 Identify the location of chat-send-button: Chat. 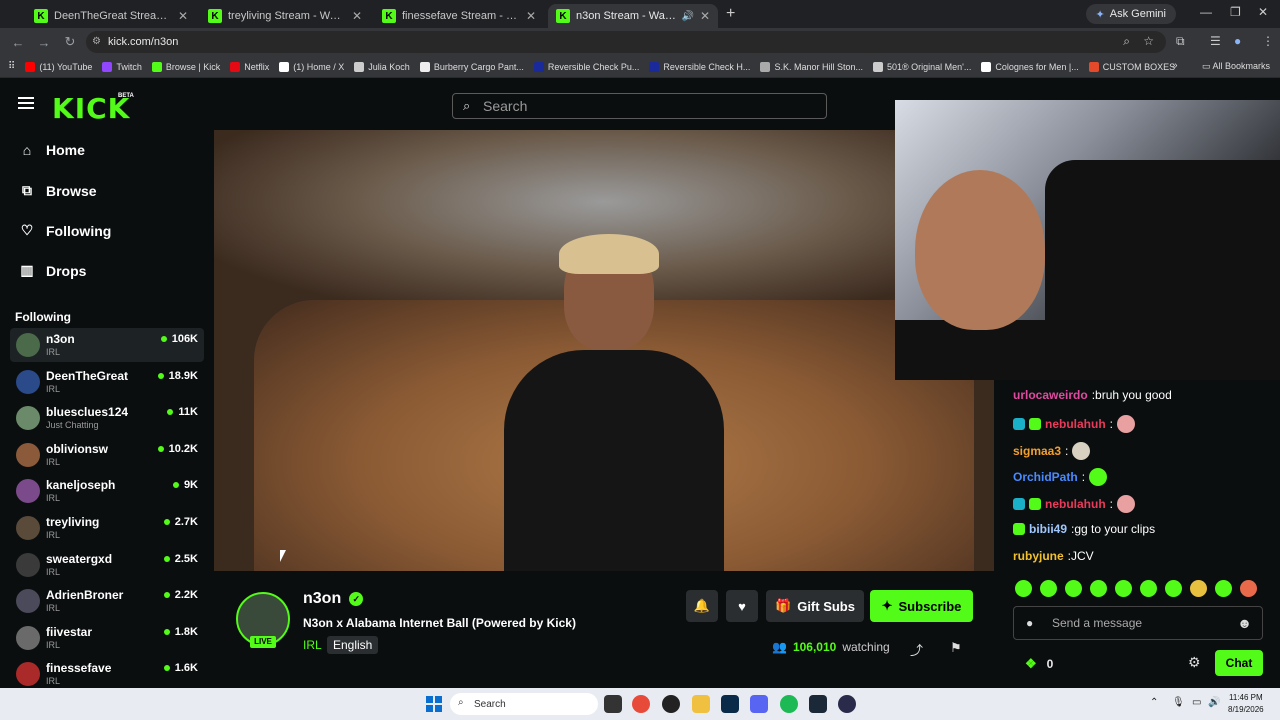
(1239, 663).